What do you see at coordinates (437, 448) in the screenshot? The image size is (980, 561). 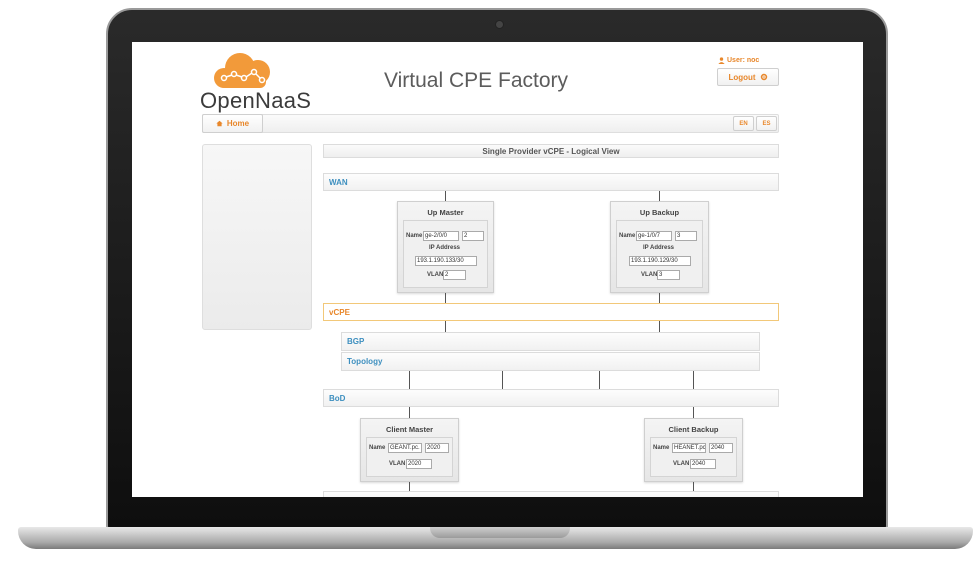 I see `unit-input: 2020` at bounding box center [437, 448].